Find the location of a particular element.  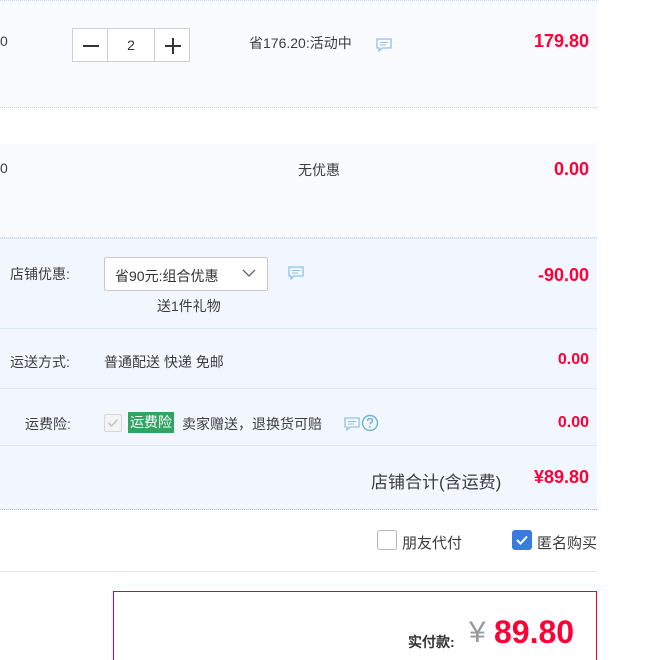

item-promo-text: 省176.20:活动中 is located at coordinates (300, 43).